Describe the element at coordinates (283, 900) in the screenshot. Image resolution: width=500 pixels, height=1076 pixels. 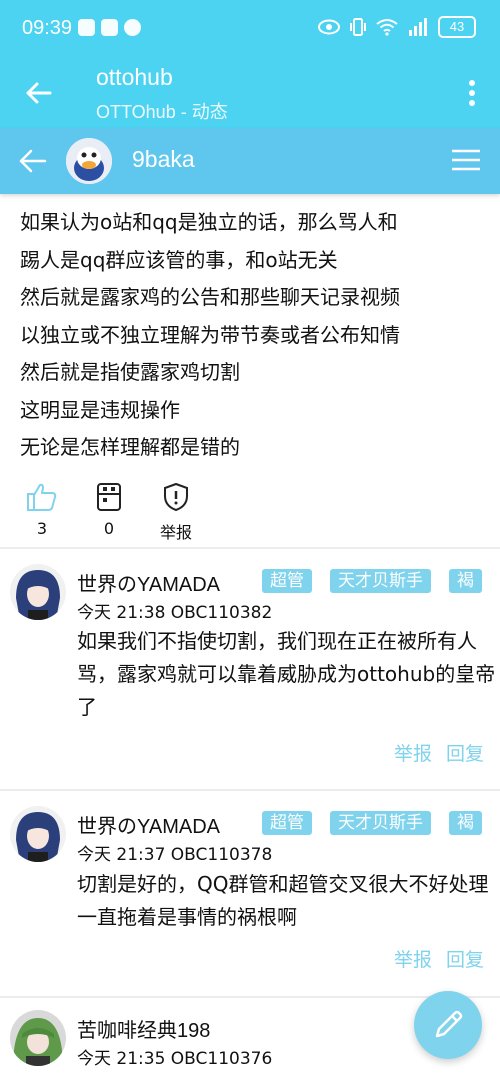
I see `comment-text: 切割是好的，QQ群管和超管交叉很大不好处理一直拖着是事情的祸根啊` at that location.